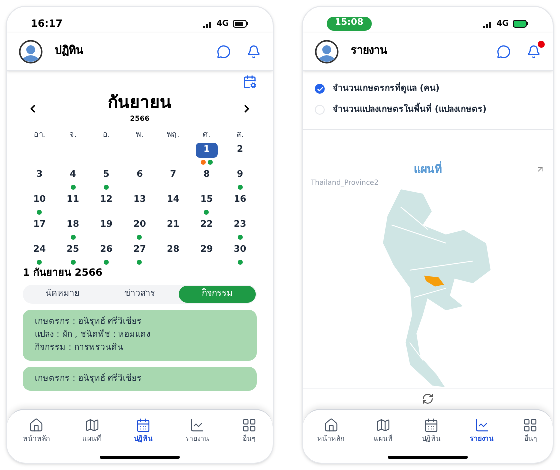  What do you see at coordinates (173, 250) in the screenshot?
I see `calendar-day: 28` at bounding box center [173, 250].